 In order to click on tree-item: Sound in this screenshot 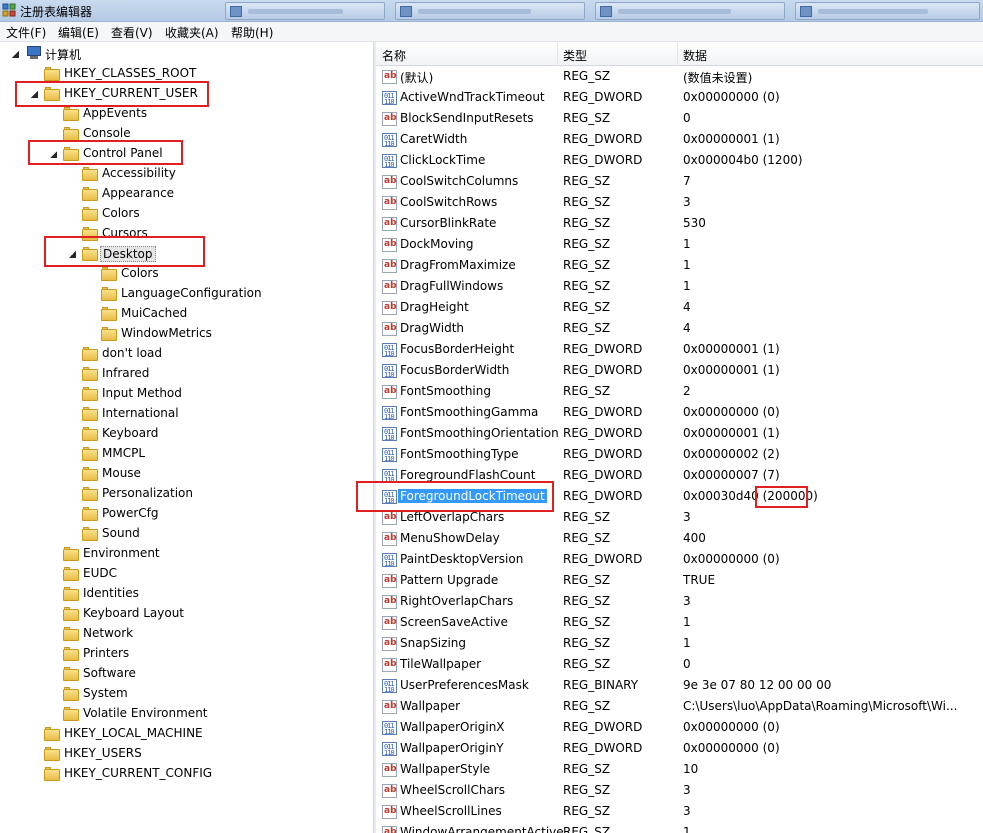, I will do `click(186, 534)`.